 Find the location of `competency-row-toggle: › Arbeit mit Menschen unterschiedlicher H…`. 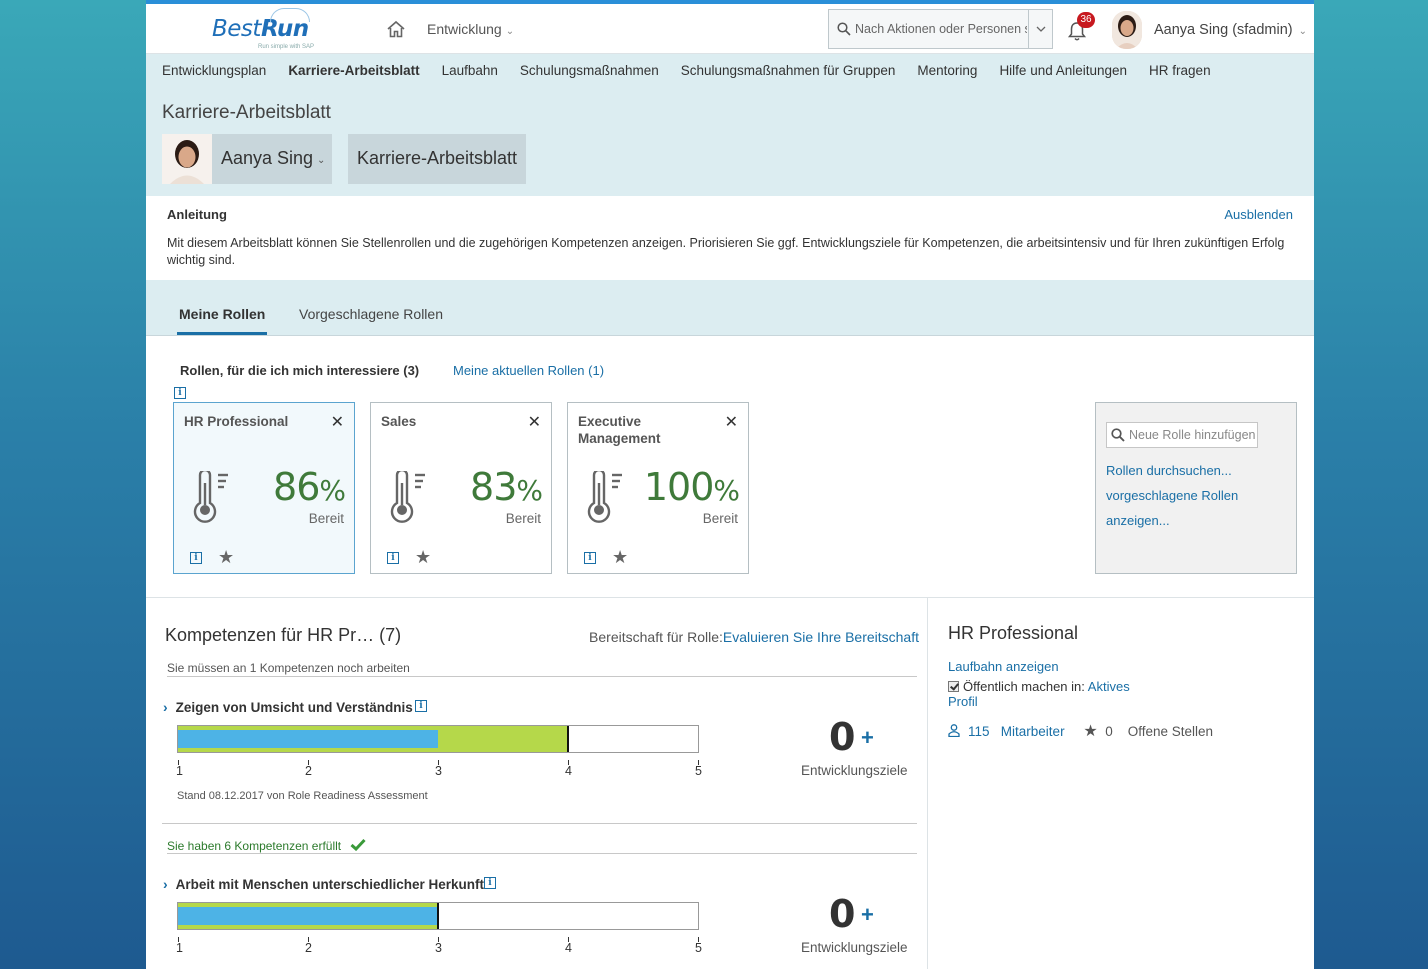

competency-row-toggle: › Arbeit mit Menschen unterschiedlicher H… is located at coordinates (323, 884).